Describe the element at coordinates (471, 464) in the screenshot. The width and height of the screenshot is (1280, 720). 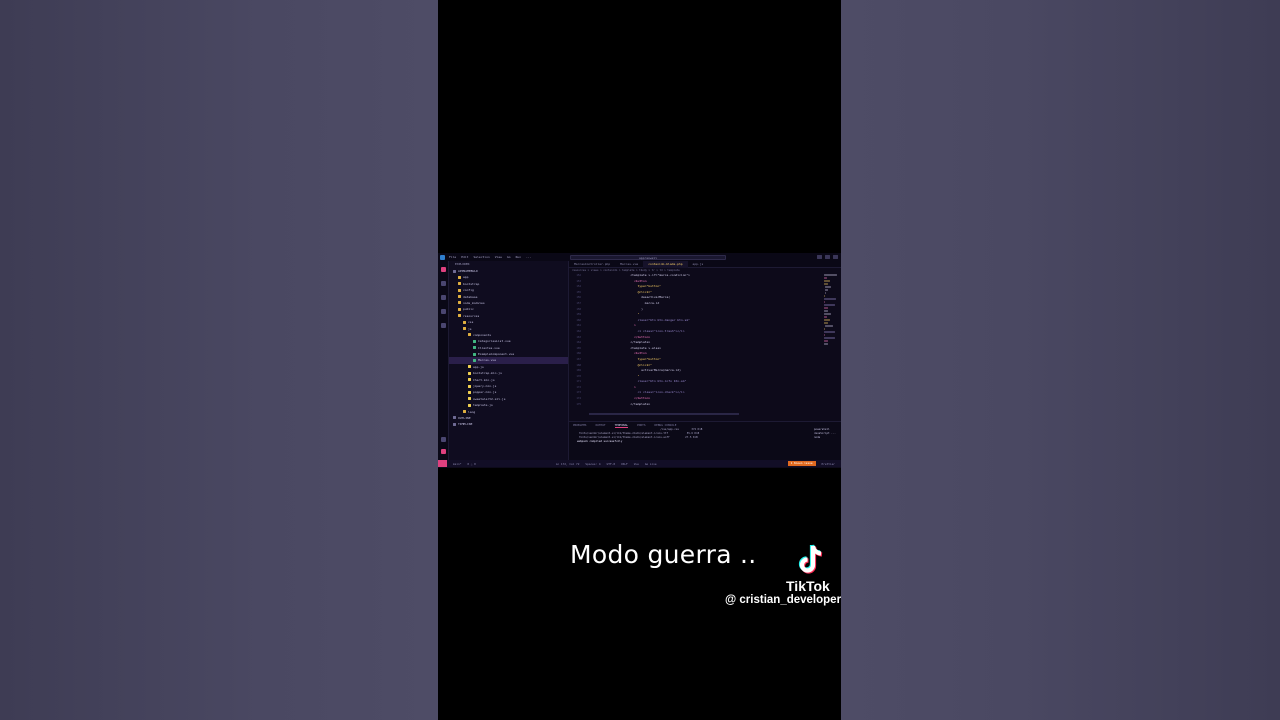
I see `status-problems: 0 △ 0` at that location.